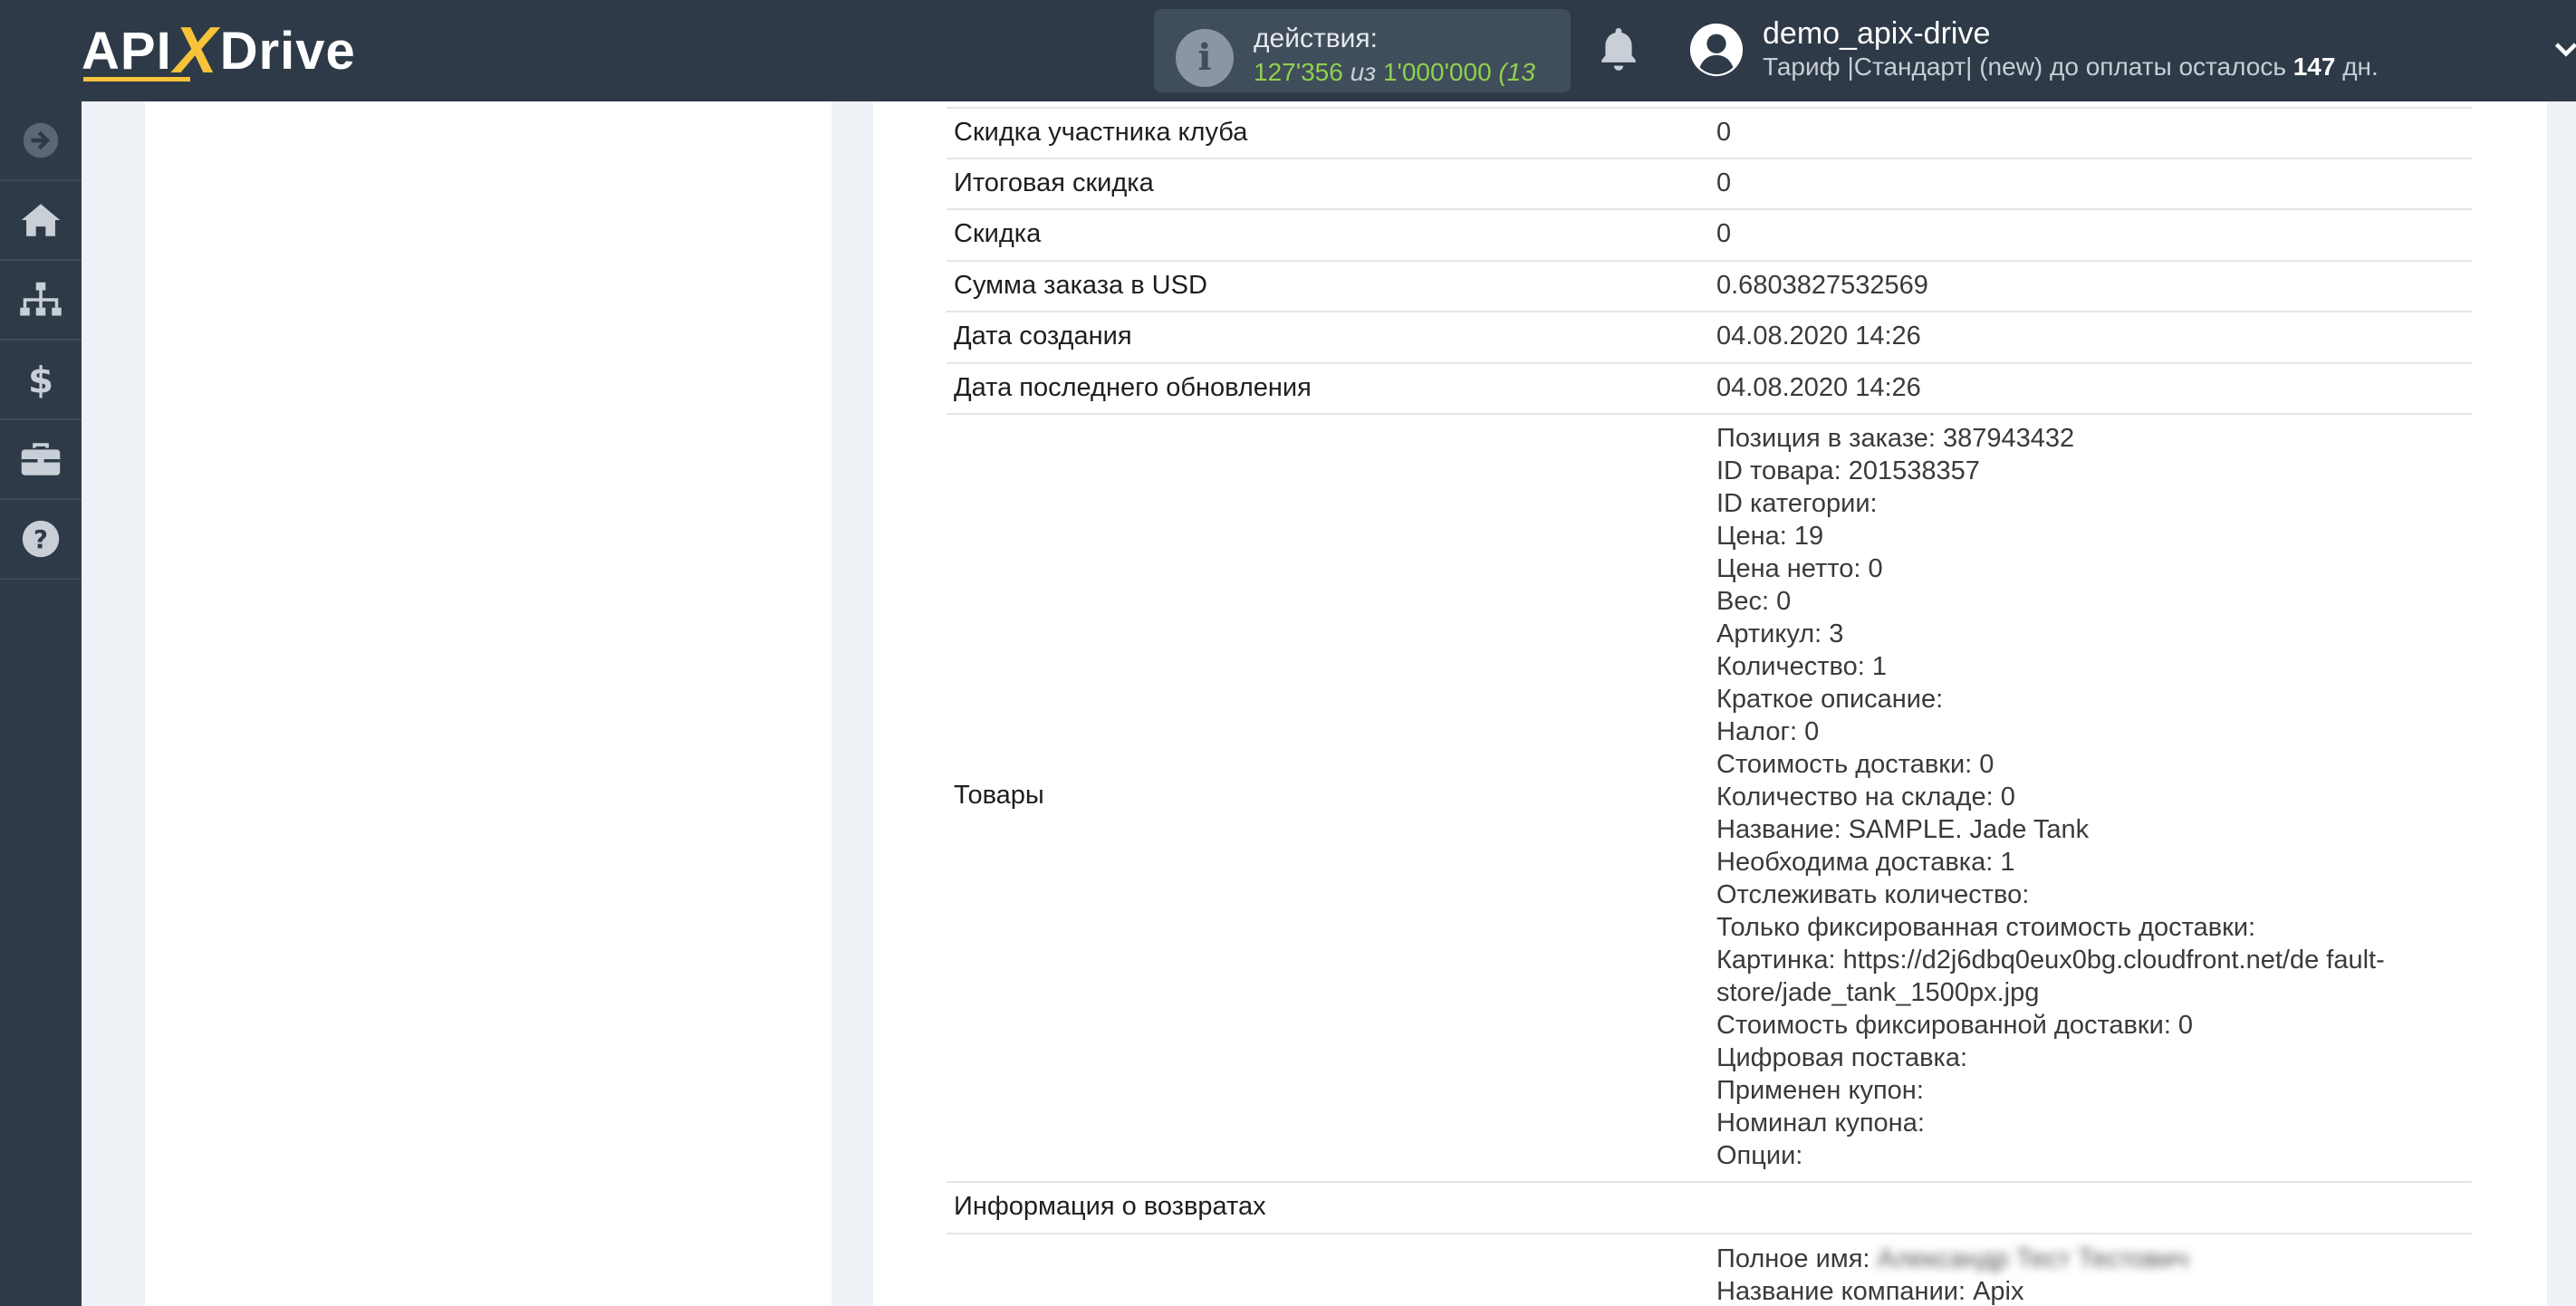 Image resolution: width=2576 pixels, height=1306 pixels. What do you see at coordinates (1101, 132) in the screenshot?
I see `row-key: Скидка участника клуба` at bounding box center [1101, 132].